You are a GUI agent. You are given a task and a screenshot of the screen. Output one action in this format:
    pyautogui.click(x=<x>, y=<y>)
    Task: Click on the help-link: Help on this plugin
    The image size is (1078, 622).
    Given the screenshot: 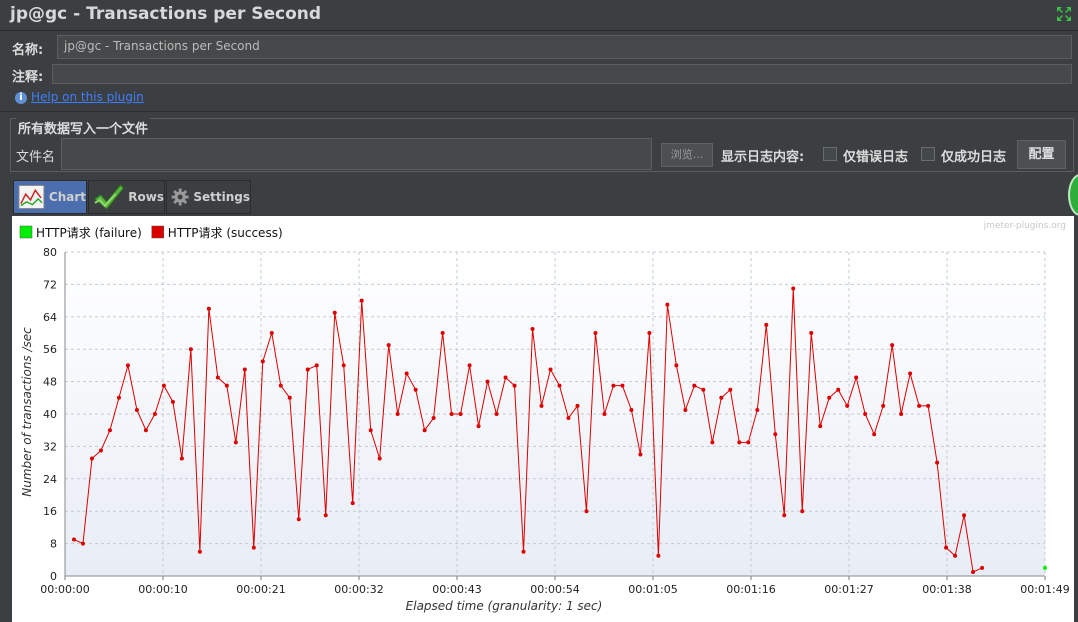 What is the action you would take?
    pyautogui.click(x=87, y=97)
    